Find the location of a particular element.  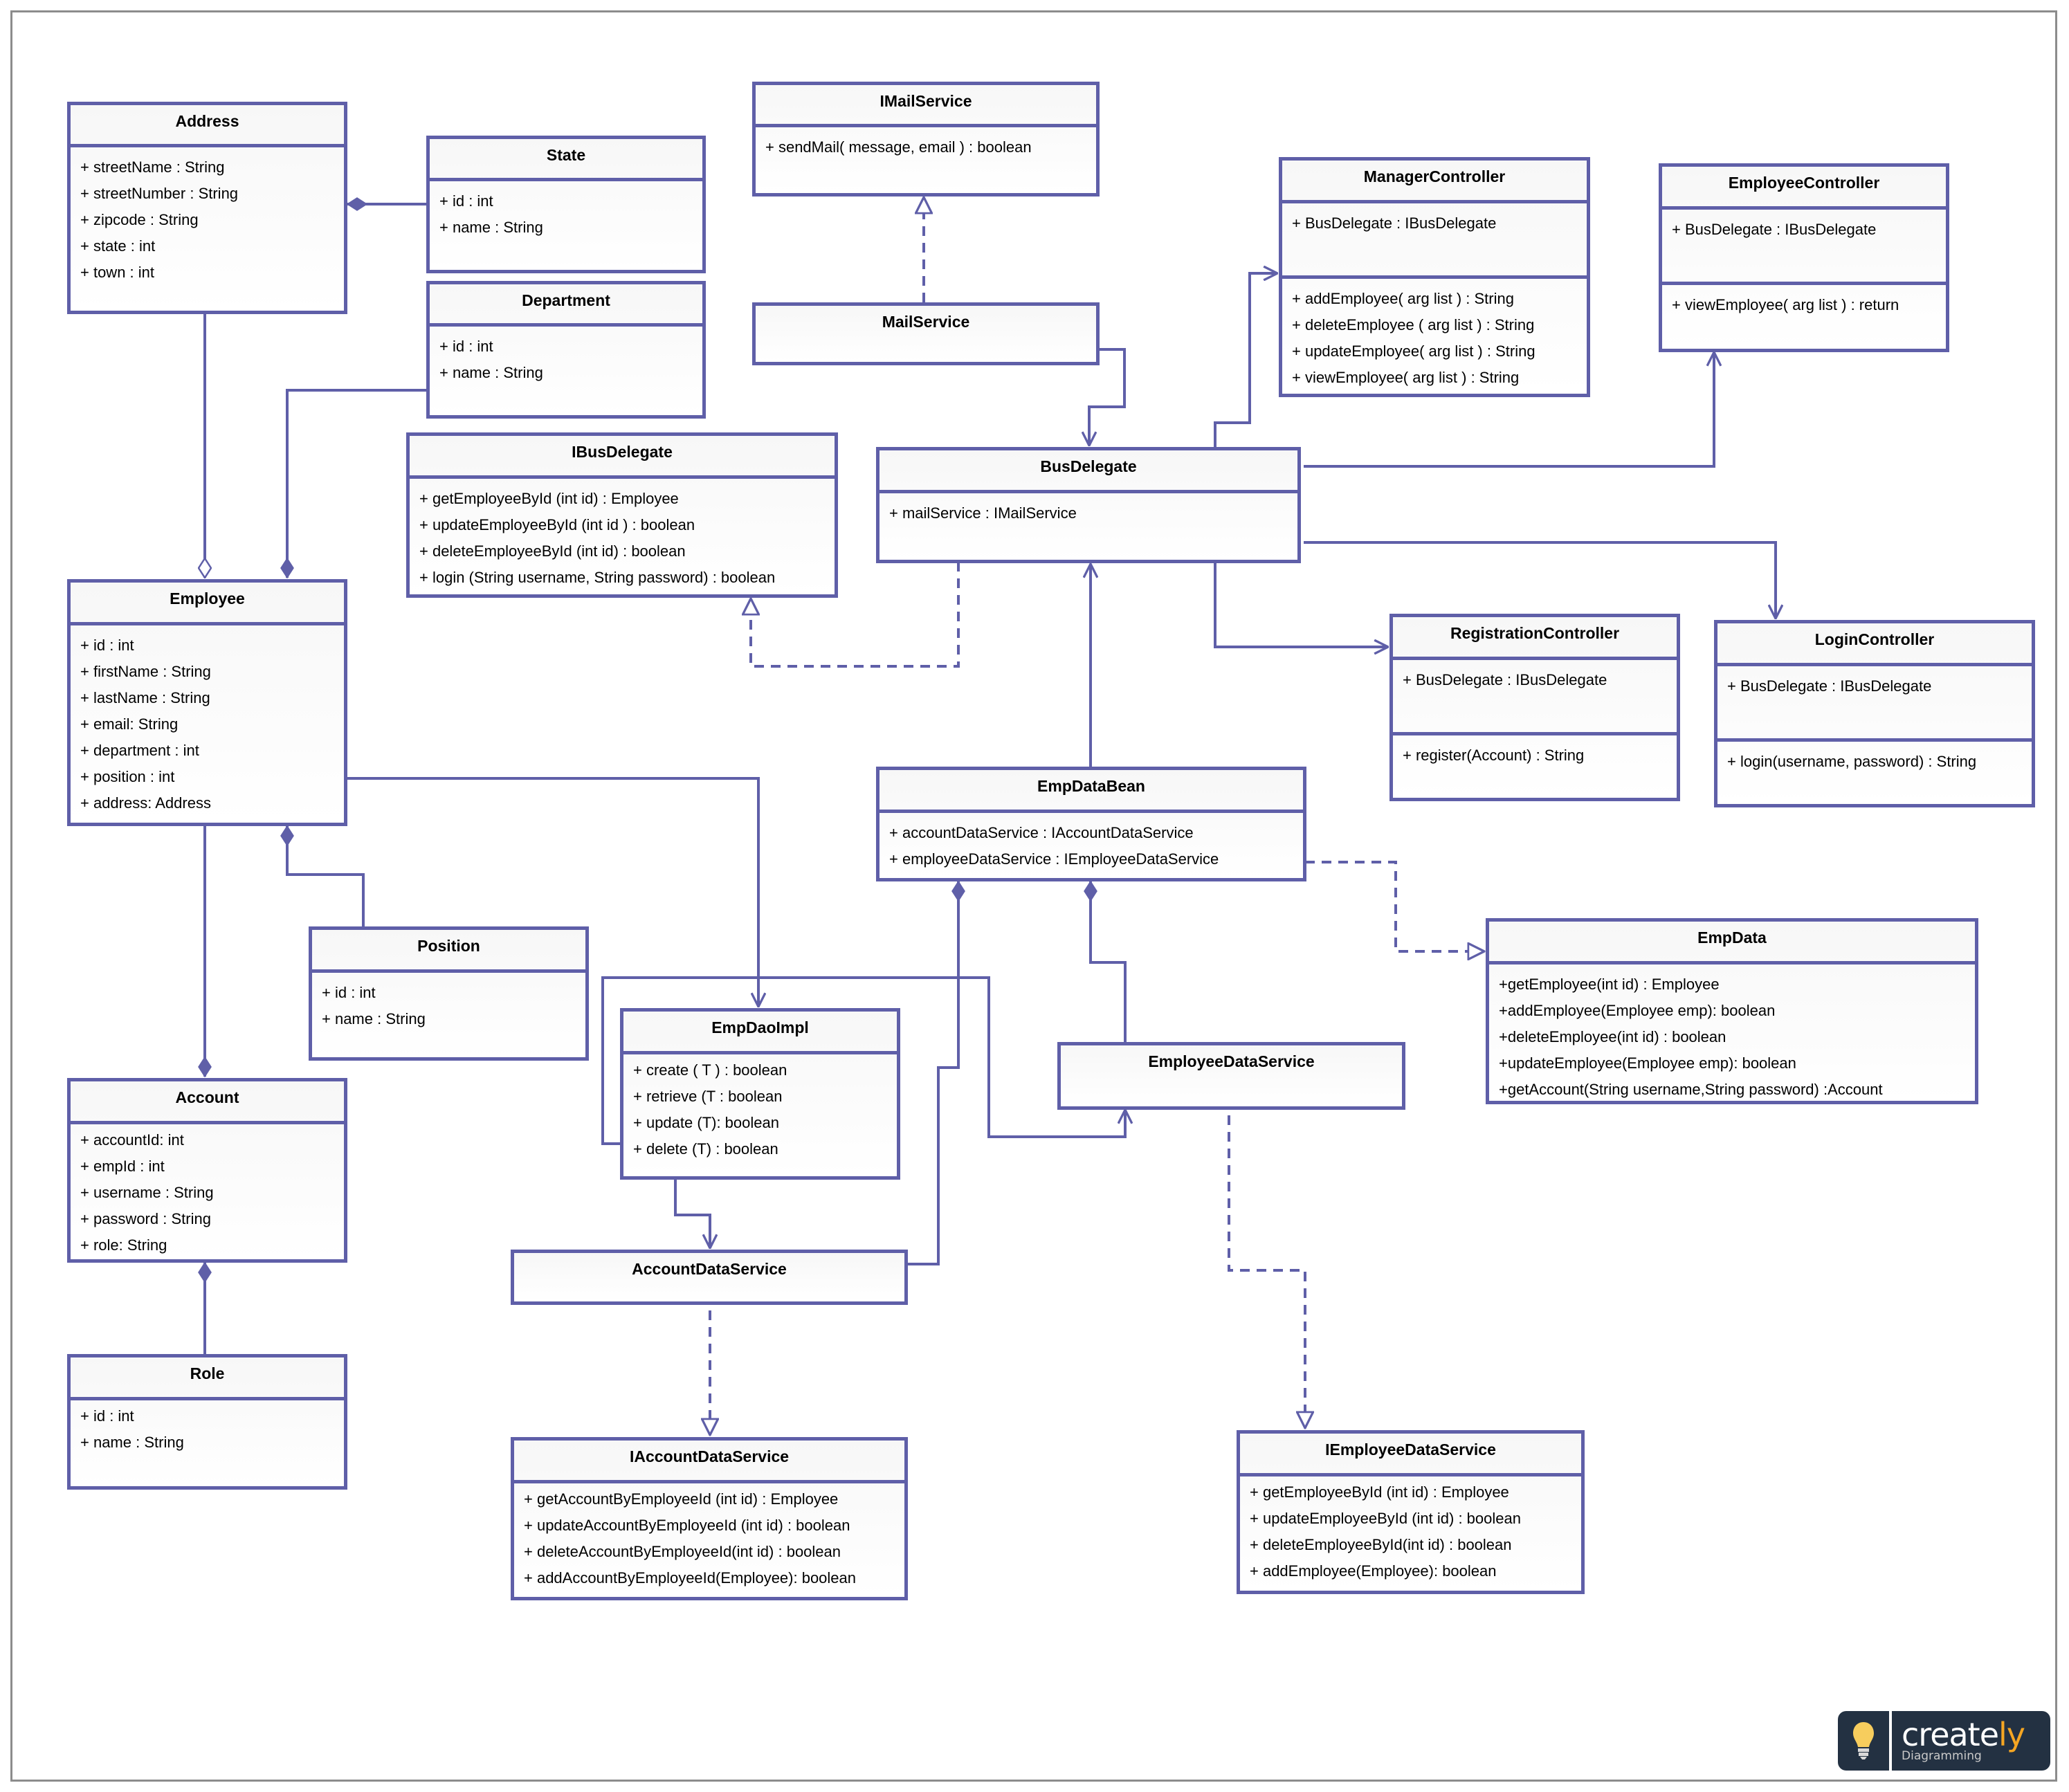

brand-main: create is located at coordinates (1950, 1734).